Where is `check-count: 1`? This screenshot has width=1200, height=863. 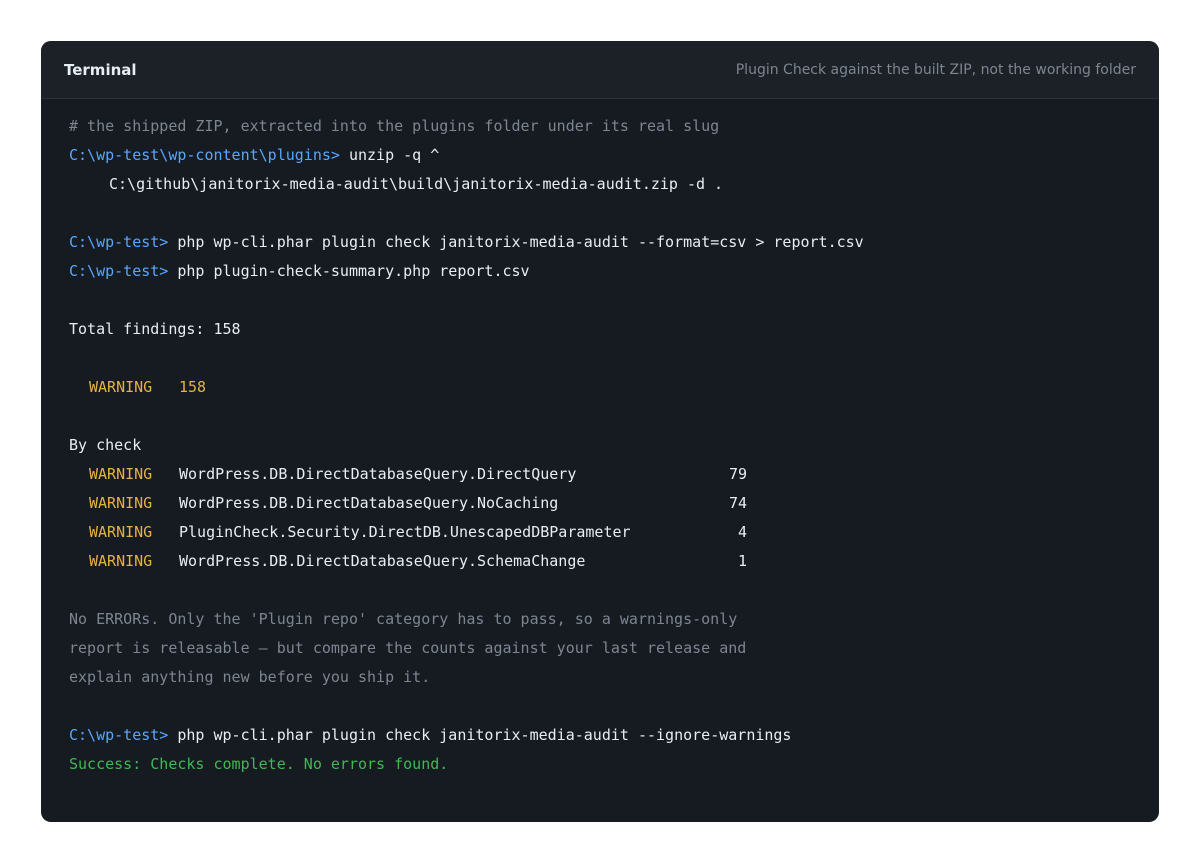
check-count: 1 is located at coordinates (742, 561).